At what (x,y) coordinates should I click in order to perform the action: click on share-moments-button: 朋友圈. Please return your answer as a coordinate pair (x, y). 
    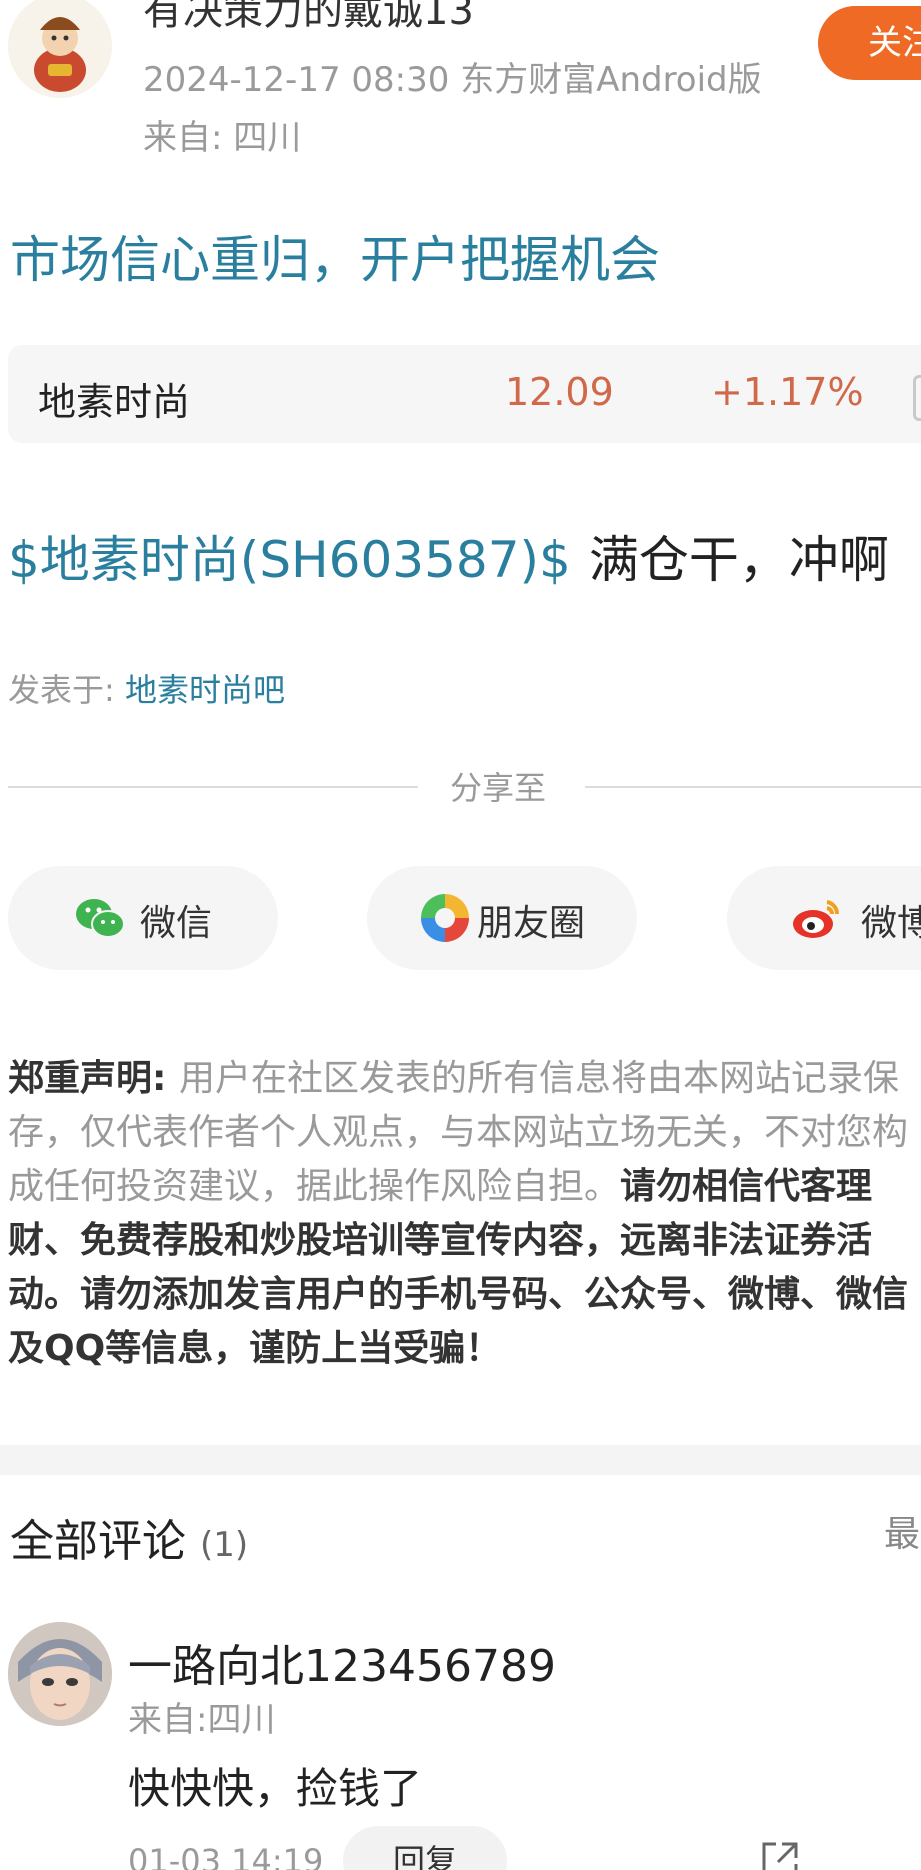
    Looking at the image, I should click on (502, 918).